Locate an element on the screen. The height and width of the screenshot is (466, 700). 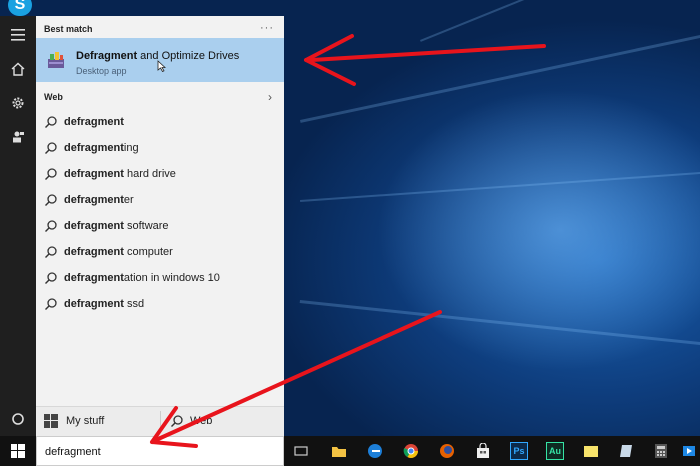
cortana-icon is located at coordinates (18, 419).